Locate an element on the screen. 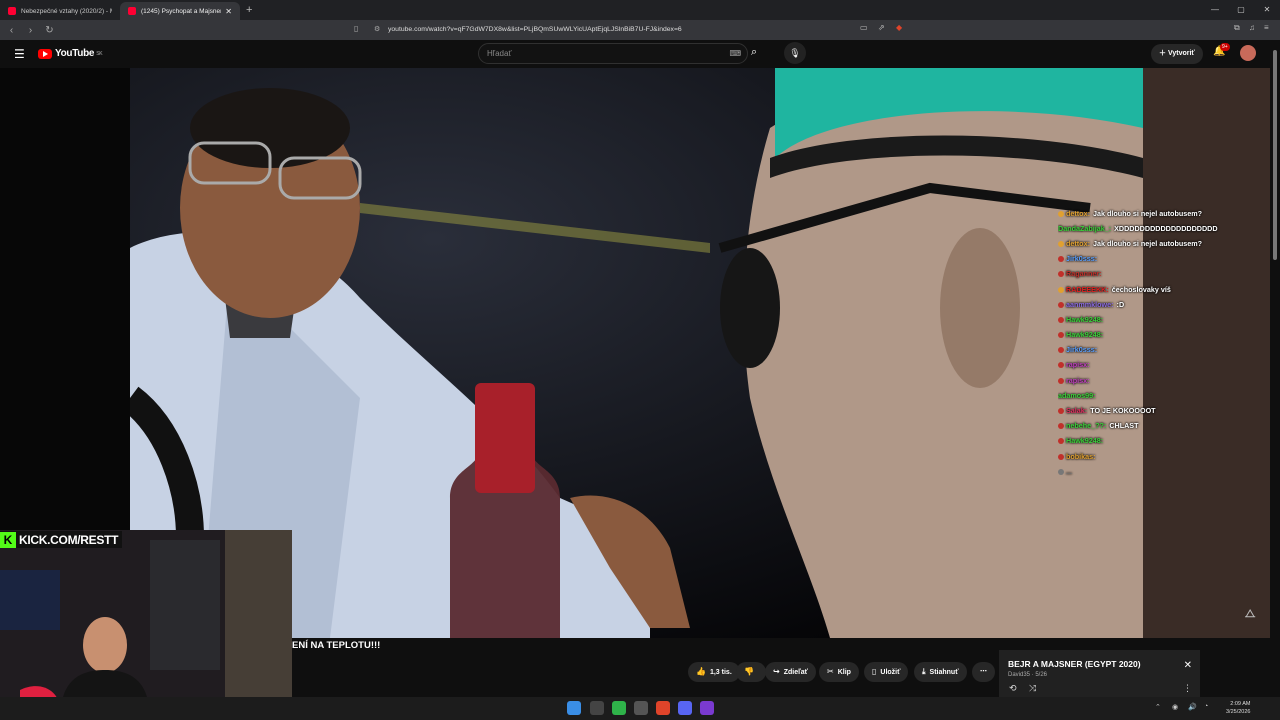  page-scrollbar is located at coordinates (1275, 368).